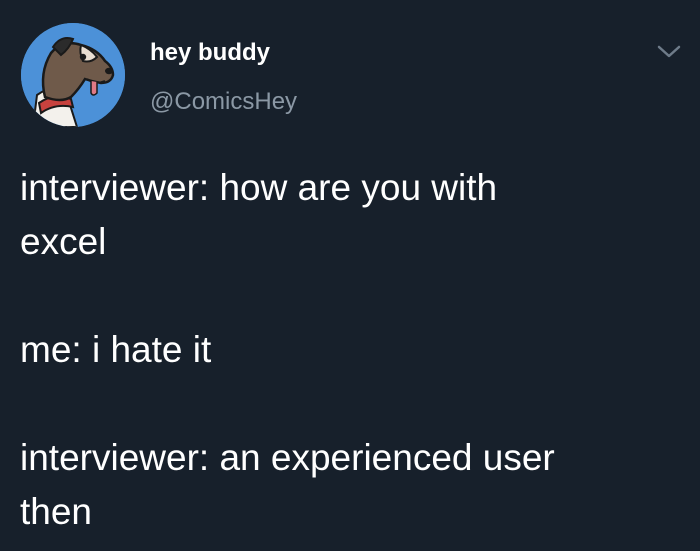 Image resolution: width=700 pixels, height=551 pixels. I want to click on tweet-line: then, so click(56, 511).